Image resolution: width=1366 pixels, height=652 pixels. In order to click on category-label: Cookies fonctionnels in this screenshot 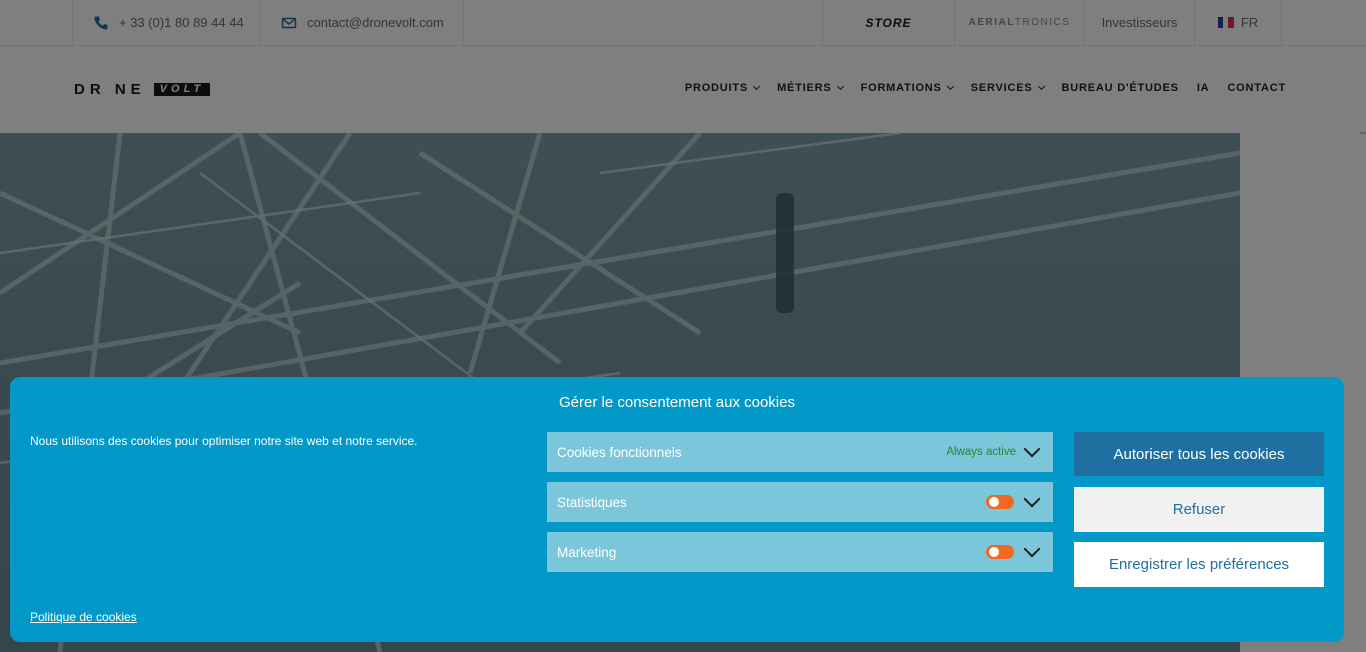, I will do `click(619, 452)`.